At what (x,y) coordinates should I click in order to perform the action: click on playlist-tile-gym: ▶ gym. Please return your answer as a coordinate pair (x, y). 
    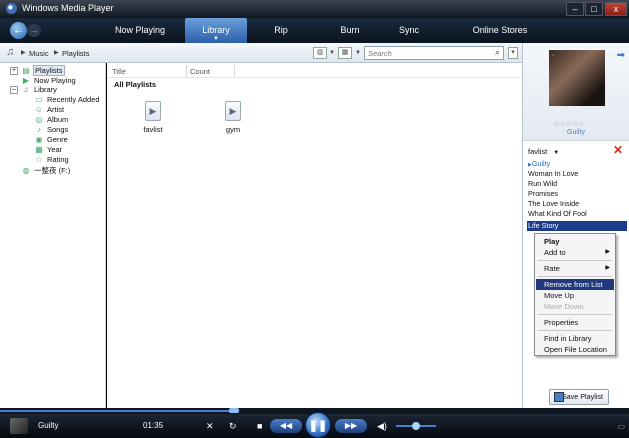
    Looking at the image, I should click on (233, 117).